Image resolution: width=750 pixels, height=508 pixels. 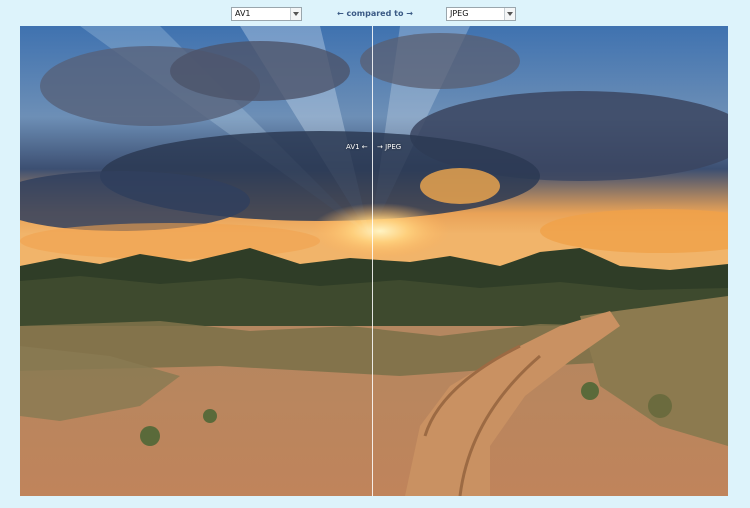 What do you see at coordinates (357, 147) in the screenshot?
I see `left-overlay-label: AV1 ←` at bounding box center [357, 147].